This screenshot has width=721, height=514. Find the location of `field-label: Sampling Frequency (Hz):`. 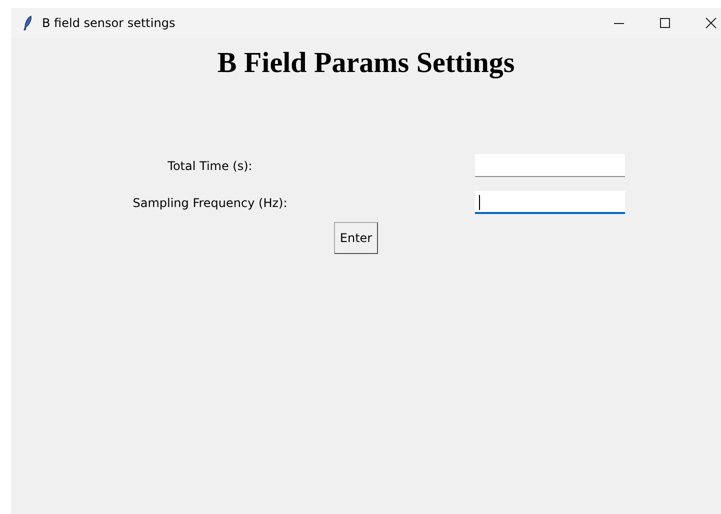

field-label: Sampling Frequency (Hz): is located at coordinates (210, 203).